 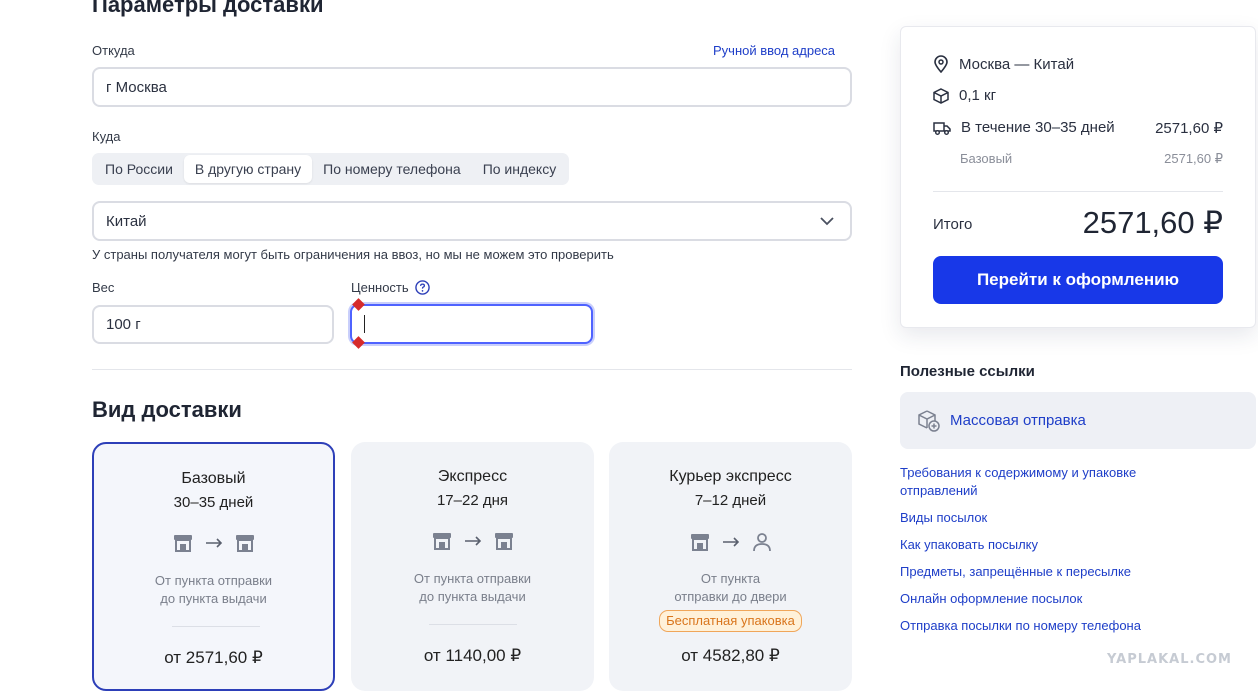 What do you see at coordinates (1189, 128) in the screenshot?
I see `summary-term-price: 2571,60 ₽` at bounding box center [1189, 128].